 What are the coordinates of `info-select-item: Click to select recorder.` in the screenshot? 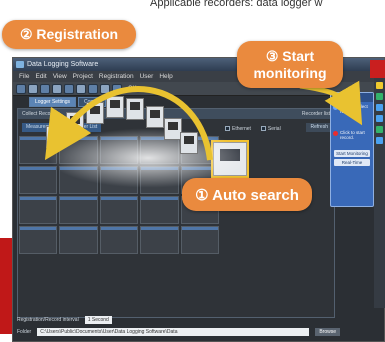 It's located at (352, 109).